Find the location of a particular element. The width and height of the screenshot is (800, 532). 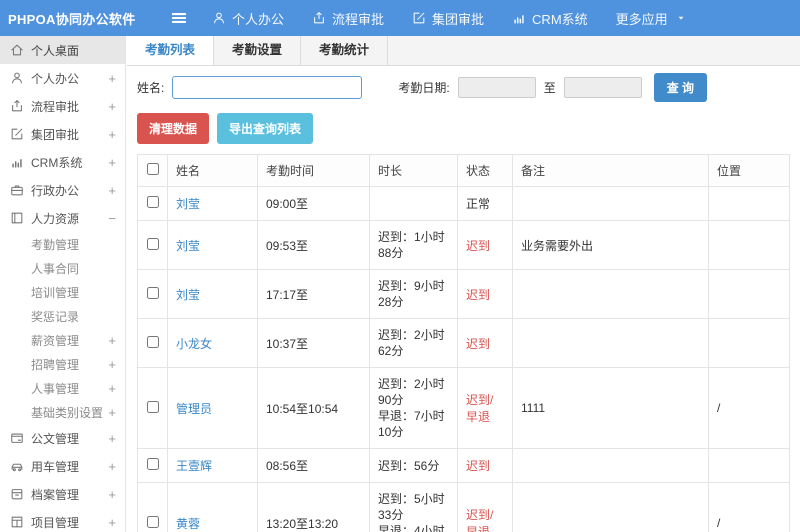

sidebar-subitem-2: 人事合同 is located at coordinates (62, 268).